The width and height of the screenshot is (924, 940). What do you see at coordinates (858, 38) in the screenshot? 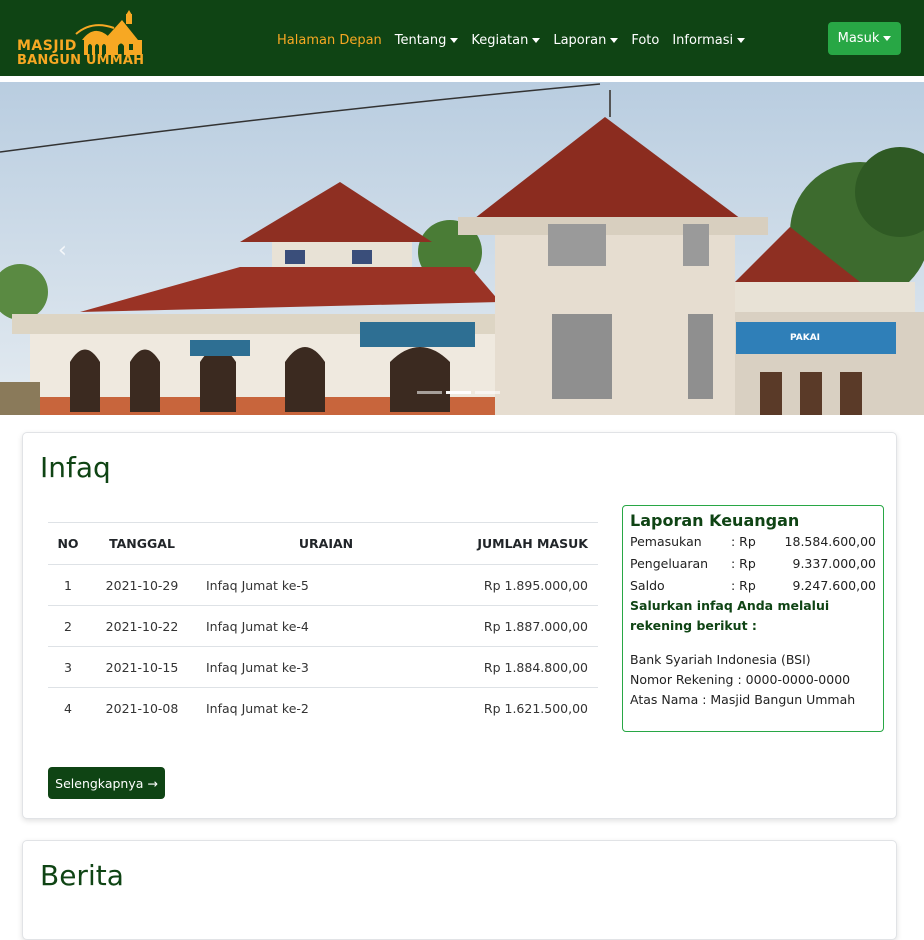
I see `login-button-label: Masuk` at bounding box center [858, 38].